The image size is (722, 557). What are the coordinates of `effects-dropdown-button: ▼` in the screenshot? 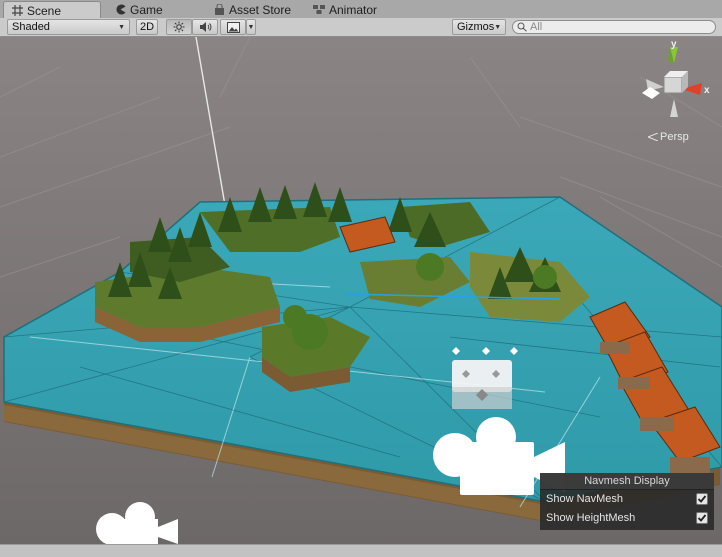 It's located at (251, 27).